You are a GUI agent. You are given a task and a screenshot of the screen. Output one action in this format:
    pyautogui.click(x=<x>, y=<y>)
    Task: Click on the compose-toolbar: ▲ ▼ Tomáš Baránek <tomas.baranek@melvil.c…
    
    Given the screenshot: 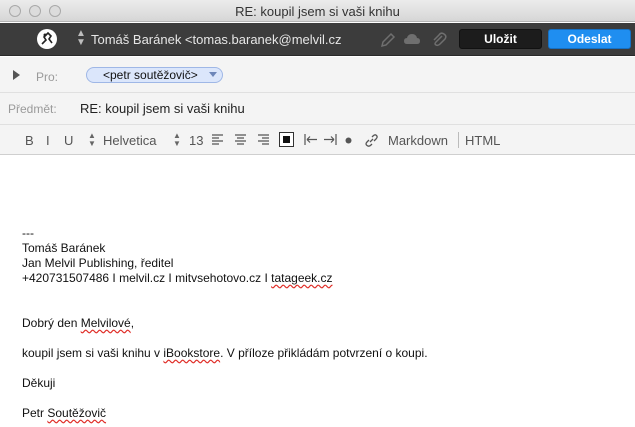 What is the action you would take?
    pyautogui.click(x=317, y=39)
    